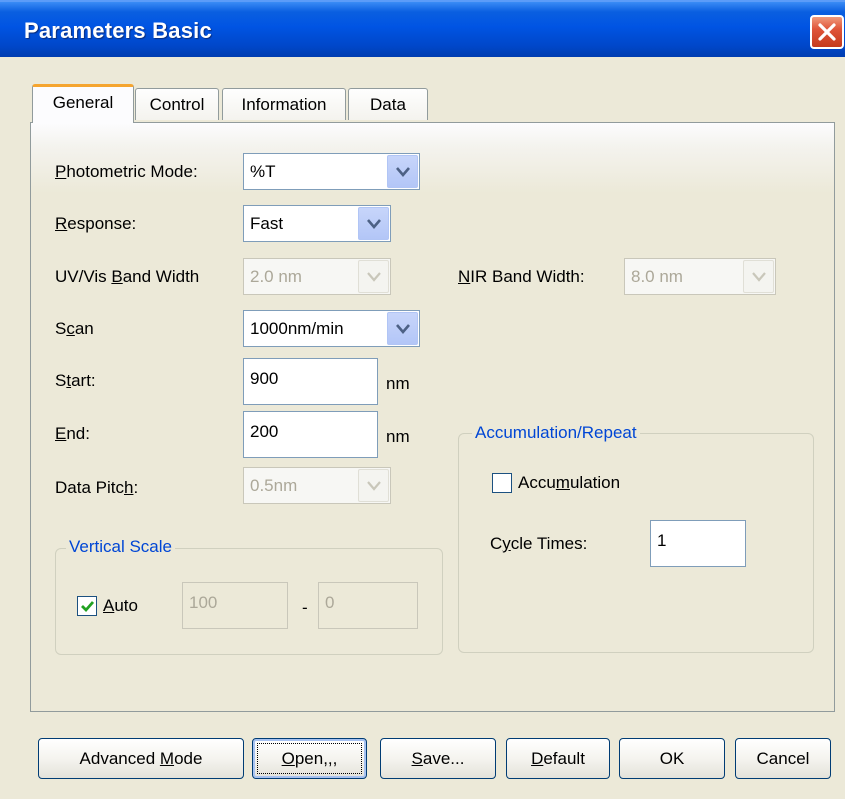 This screenshot has height=799, width=845. I want to click on nir-band-width-dropdown-button, so click(758, 276).